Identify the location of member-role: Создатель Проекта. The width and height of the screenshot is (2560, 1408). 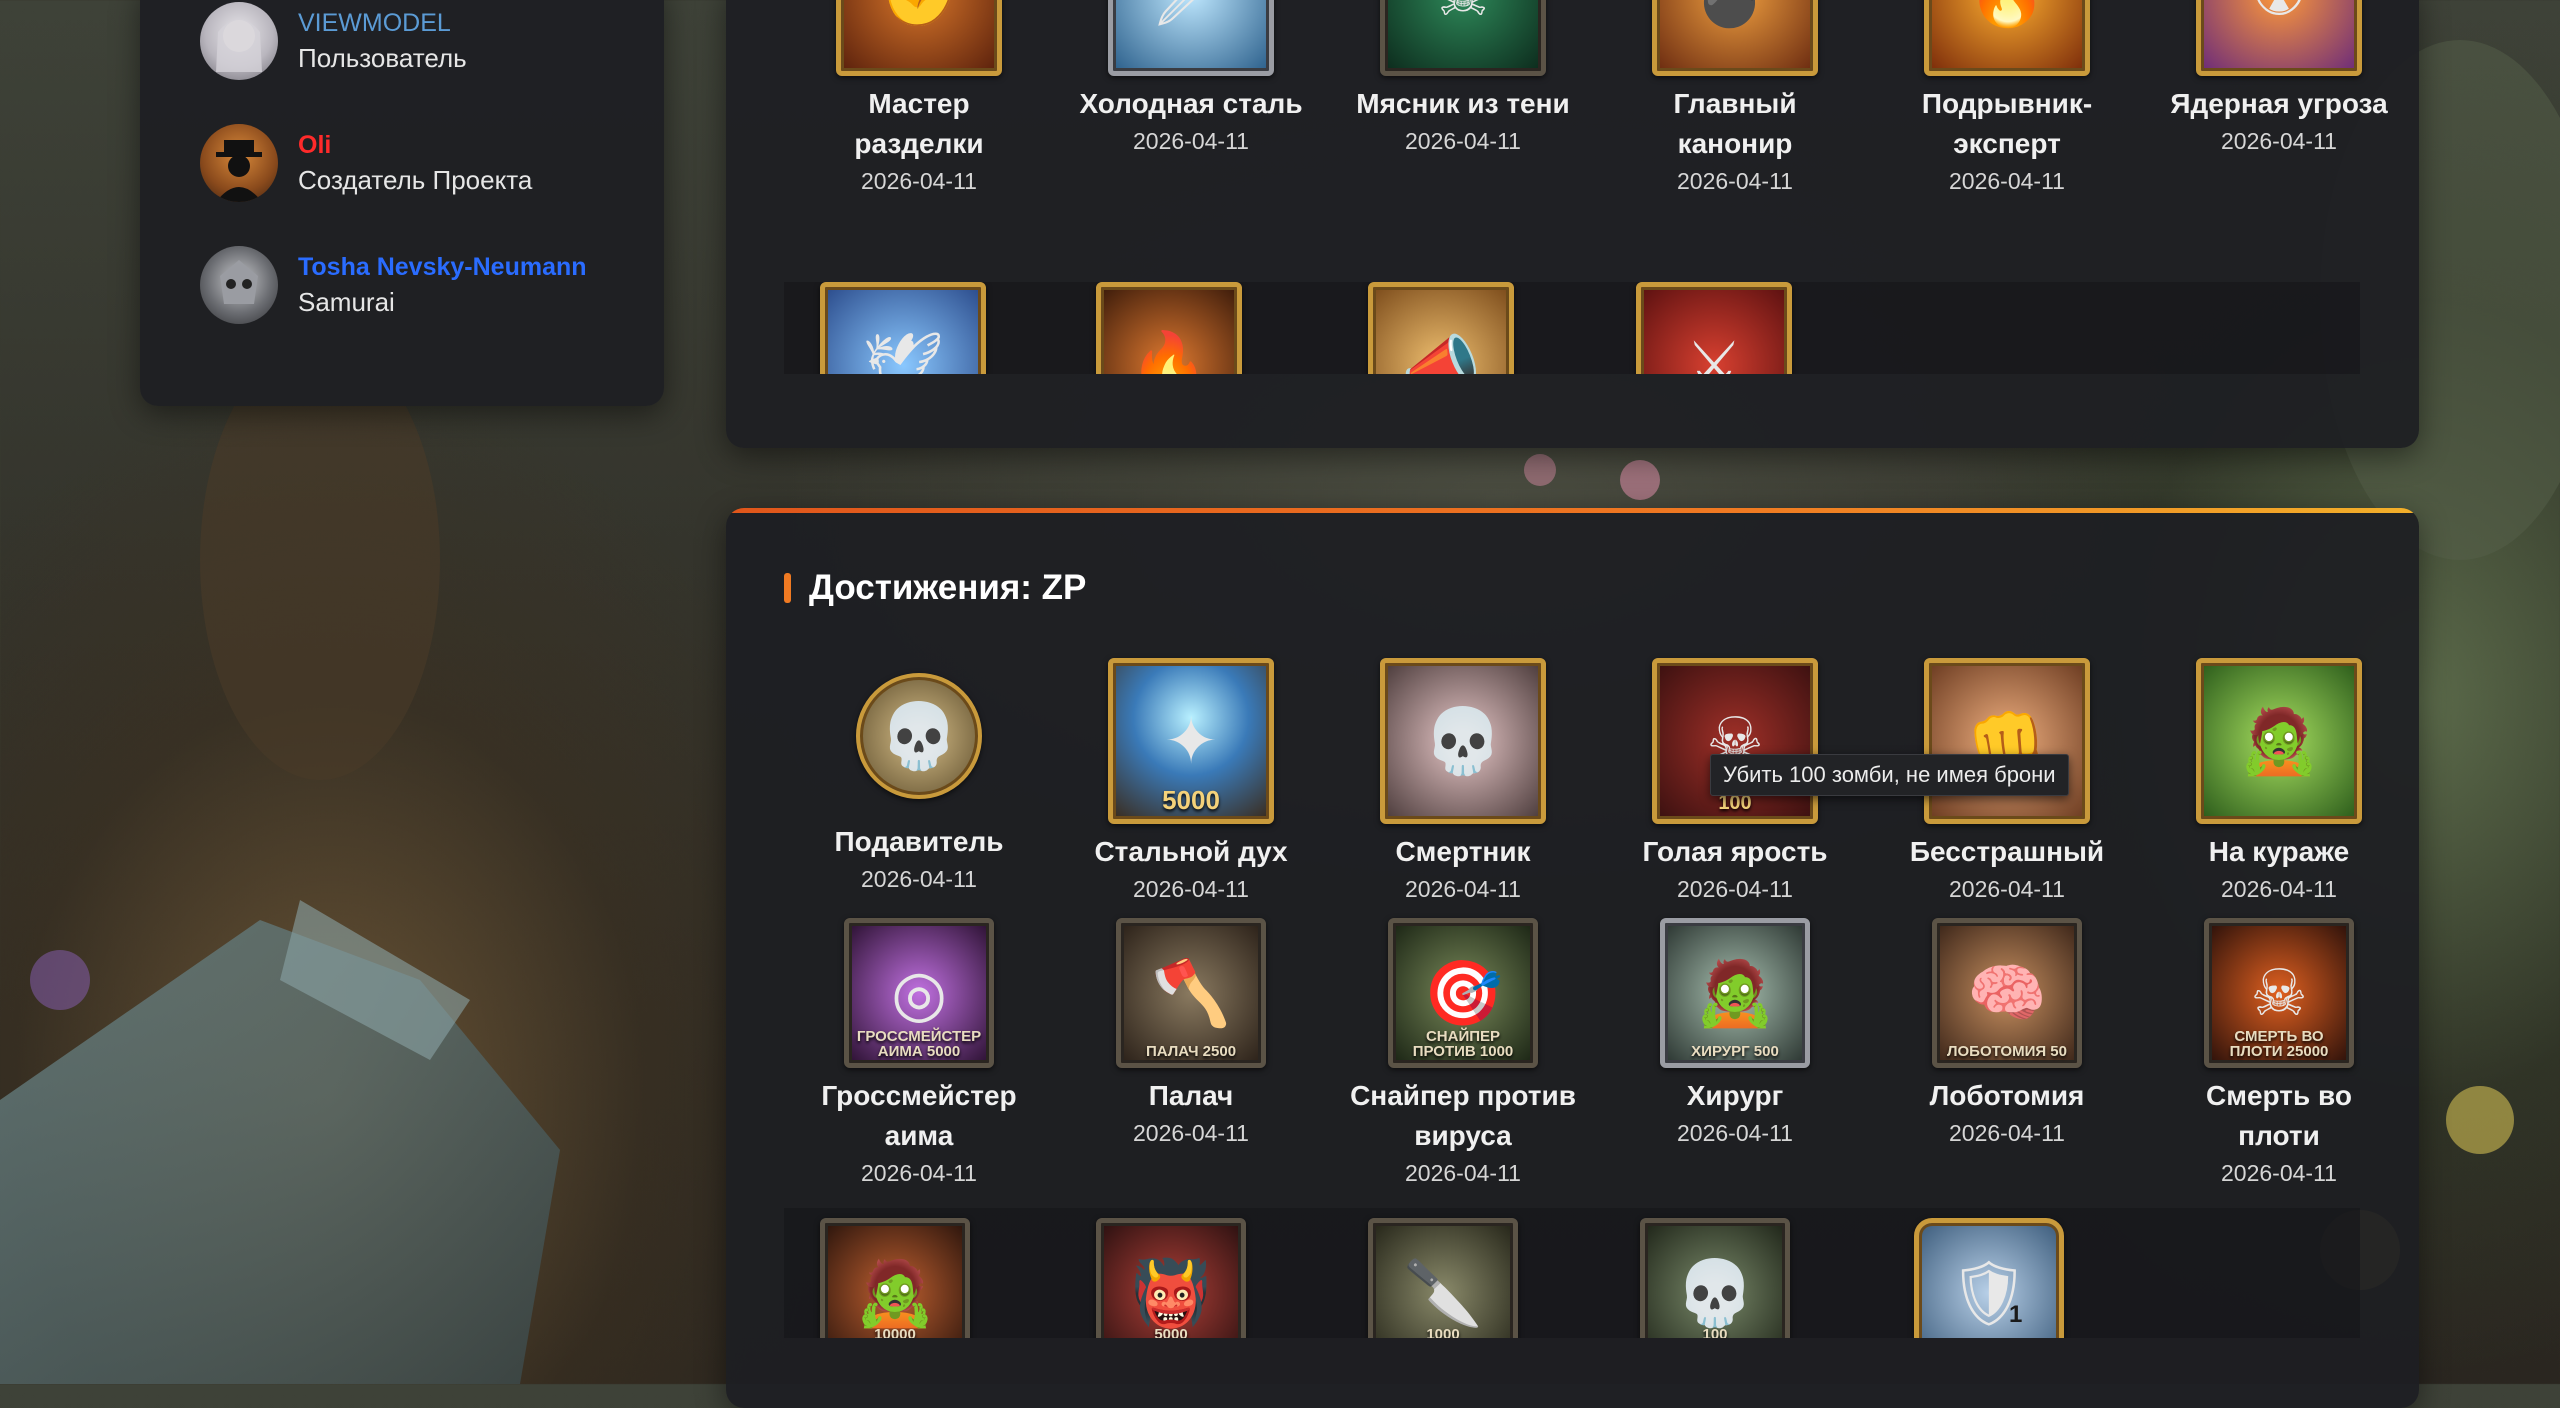
(415, 180).